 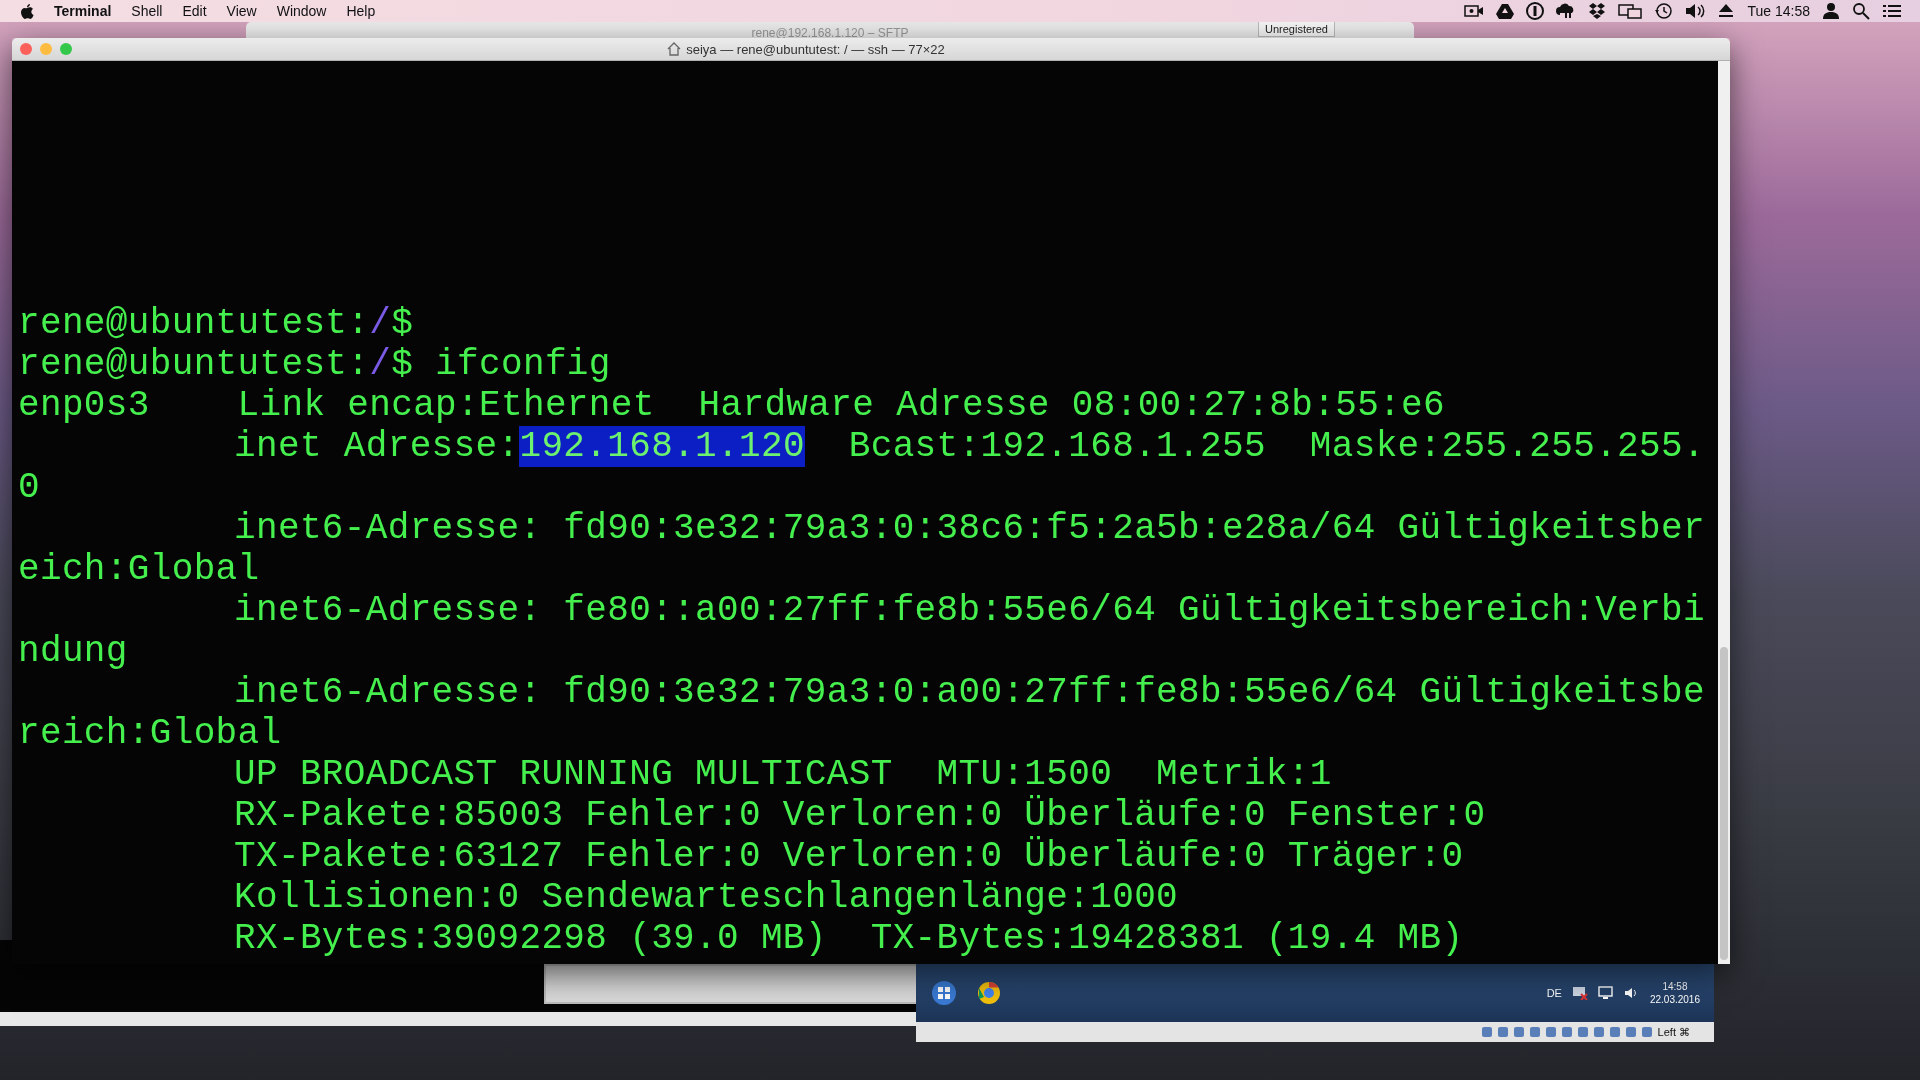 I want to click on monitors-icon, so click(x=1630, y=11).